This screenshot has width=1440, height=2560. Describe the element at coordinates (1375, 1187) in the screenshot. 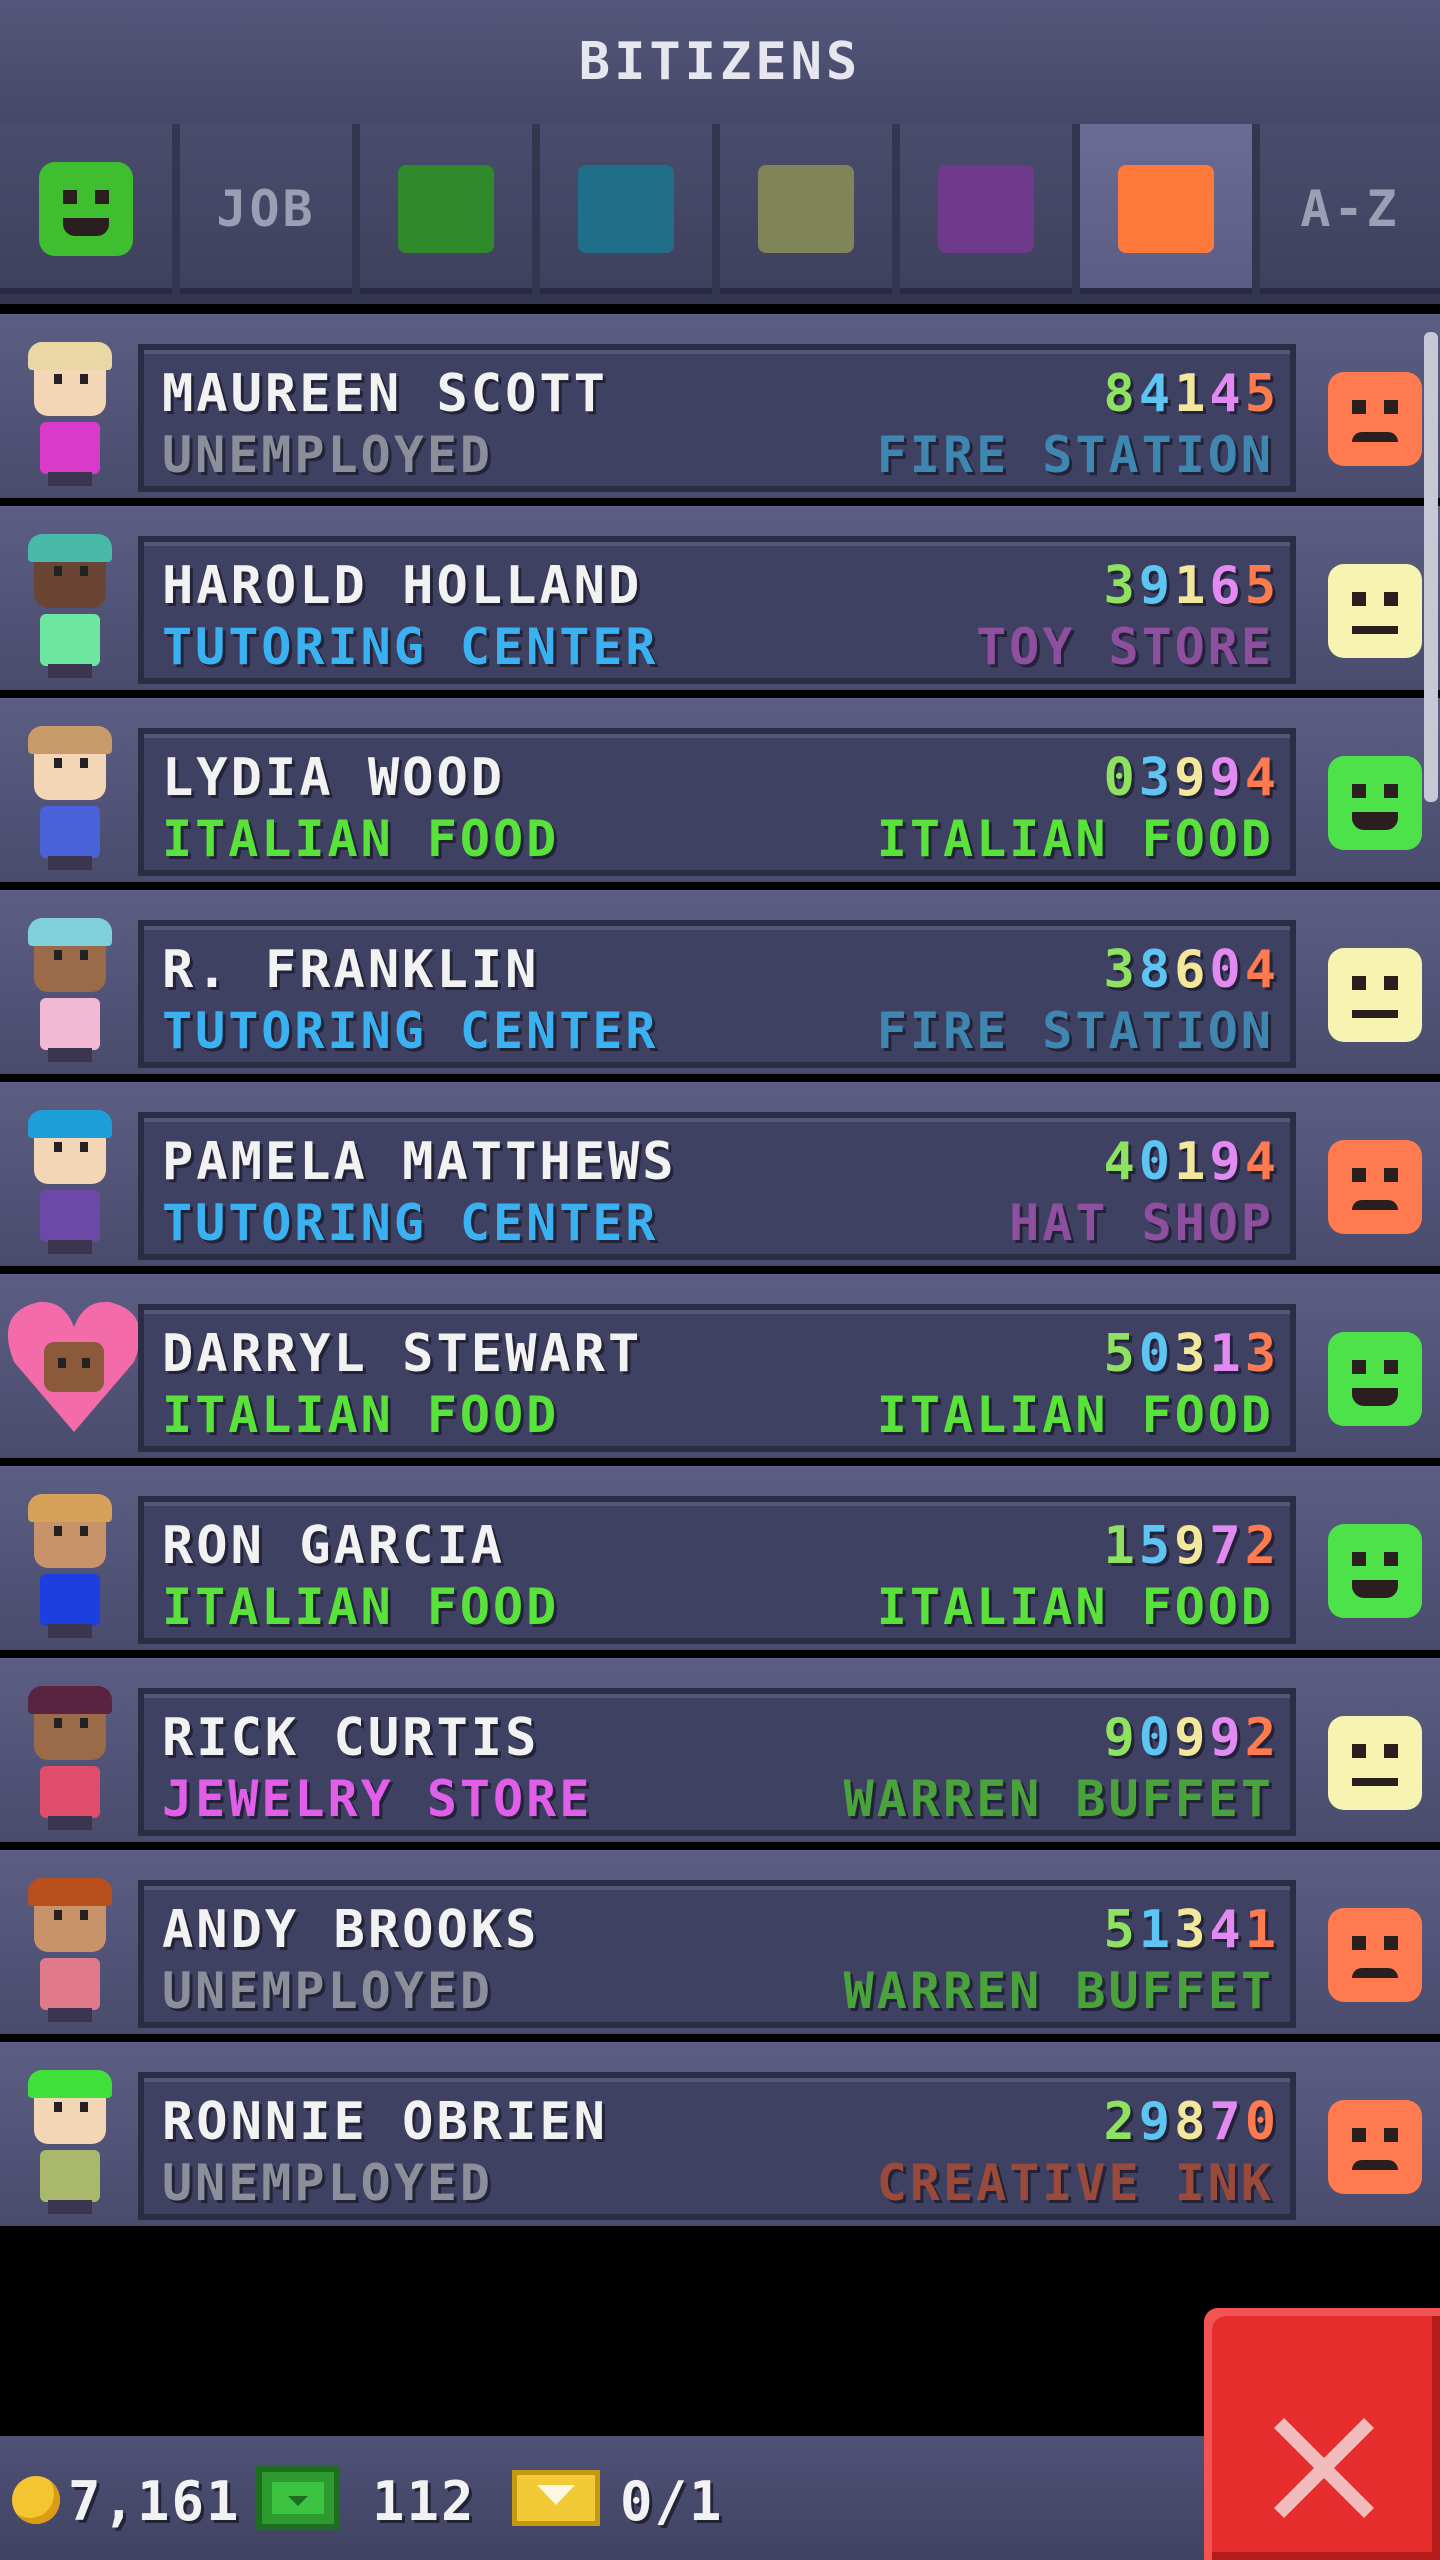

I see `sad-mood-icon` at that location.